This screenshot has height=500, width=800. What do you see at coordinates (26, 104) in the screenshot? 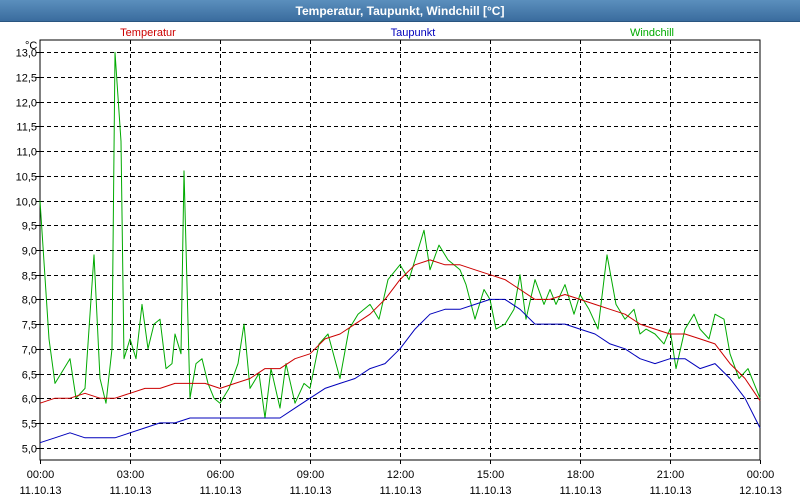
I see `y-tick-label: 12,0` at bounding box center [26, 104].